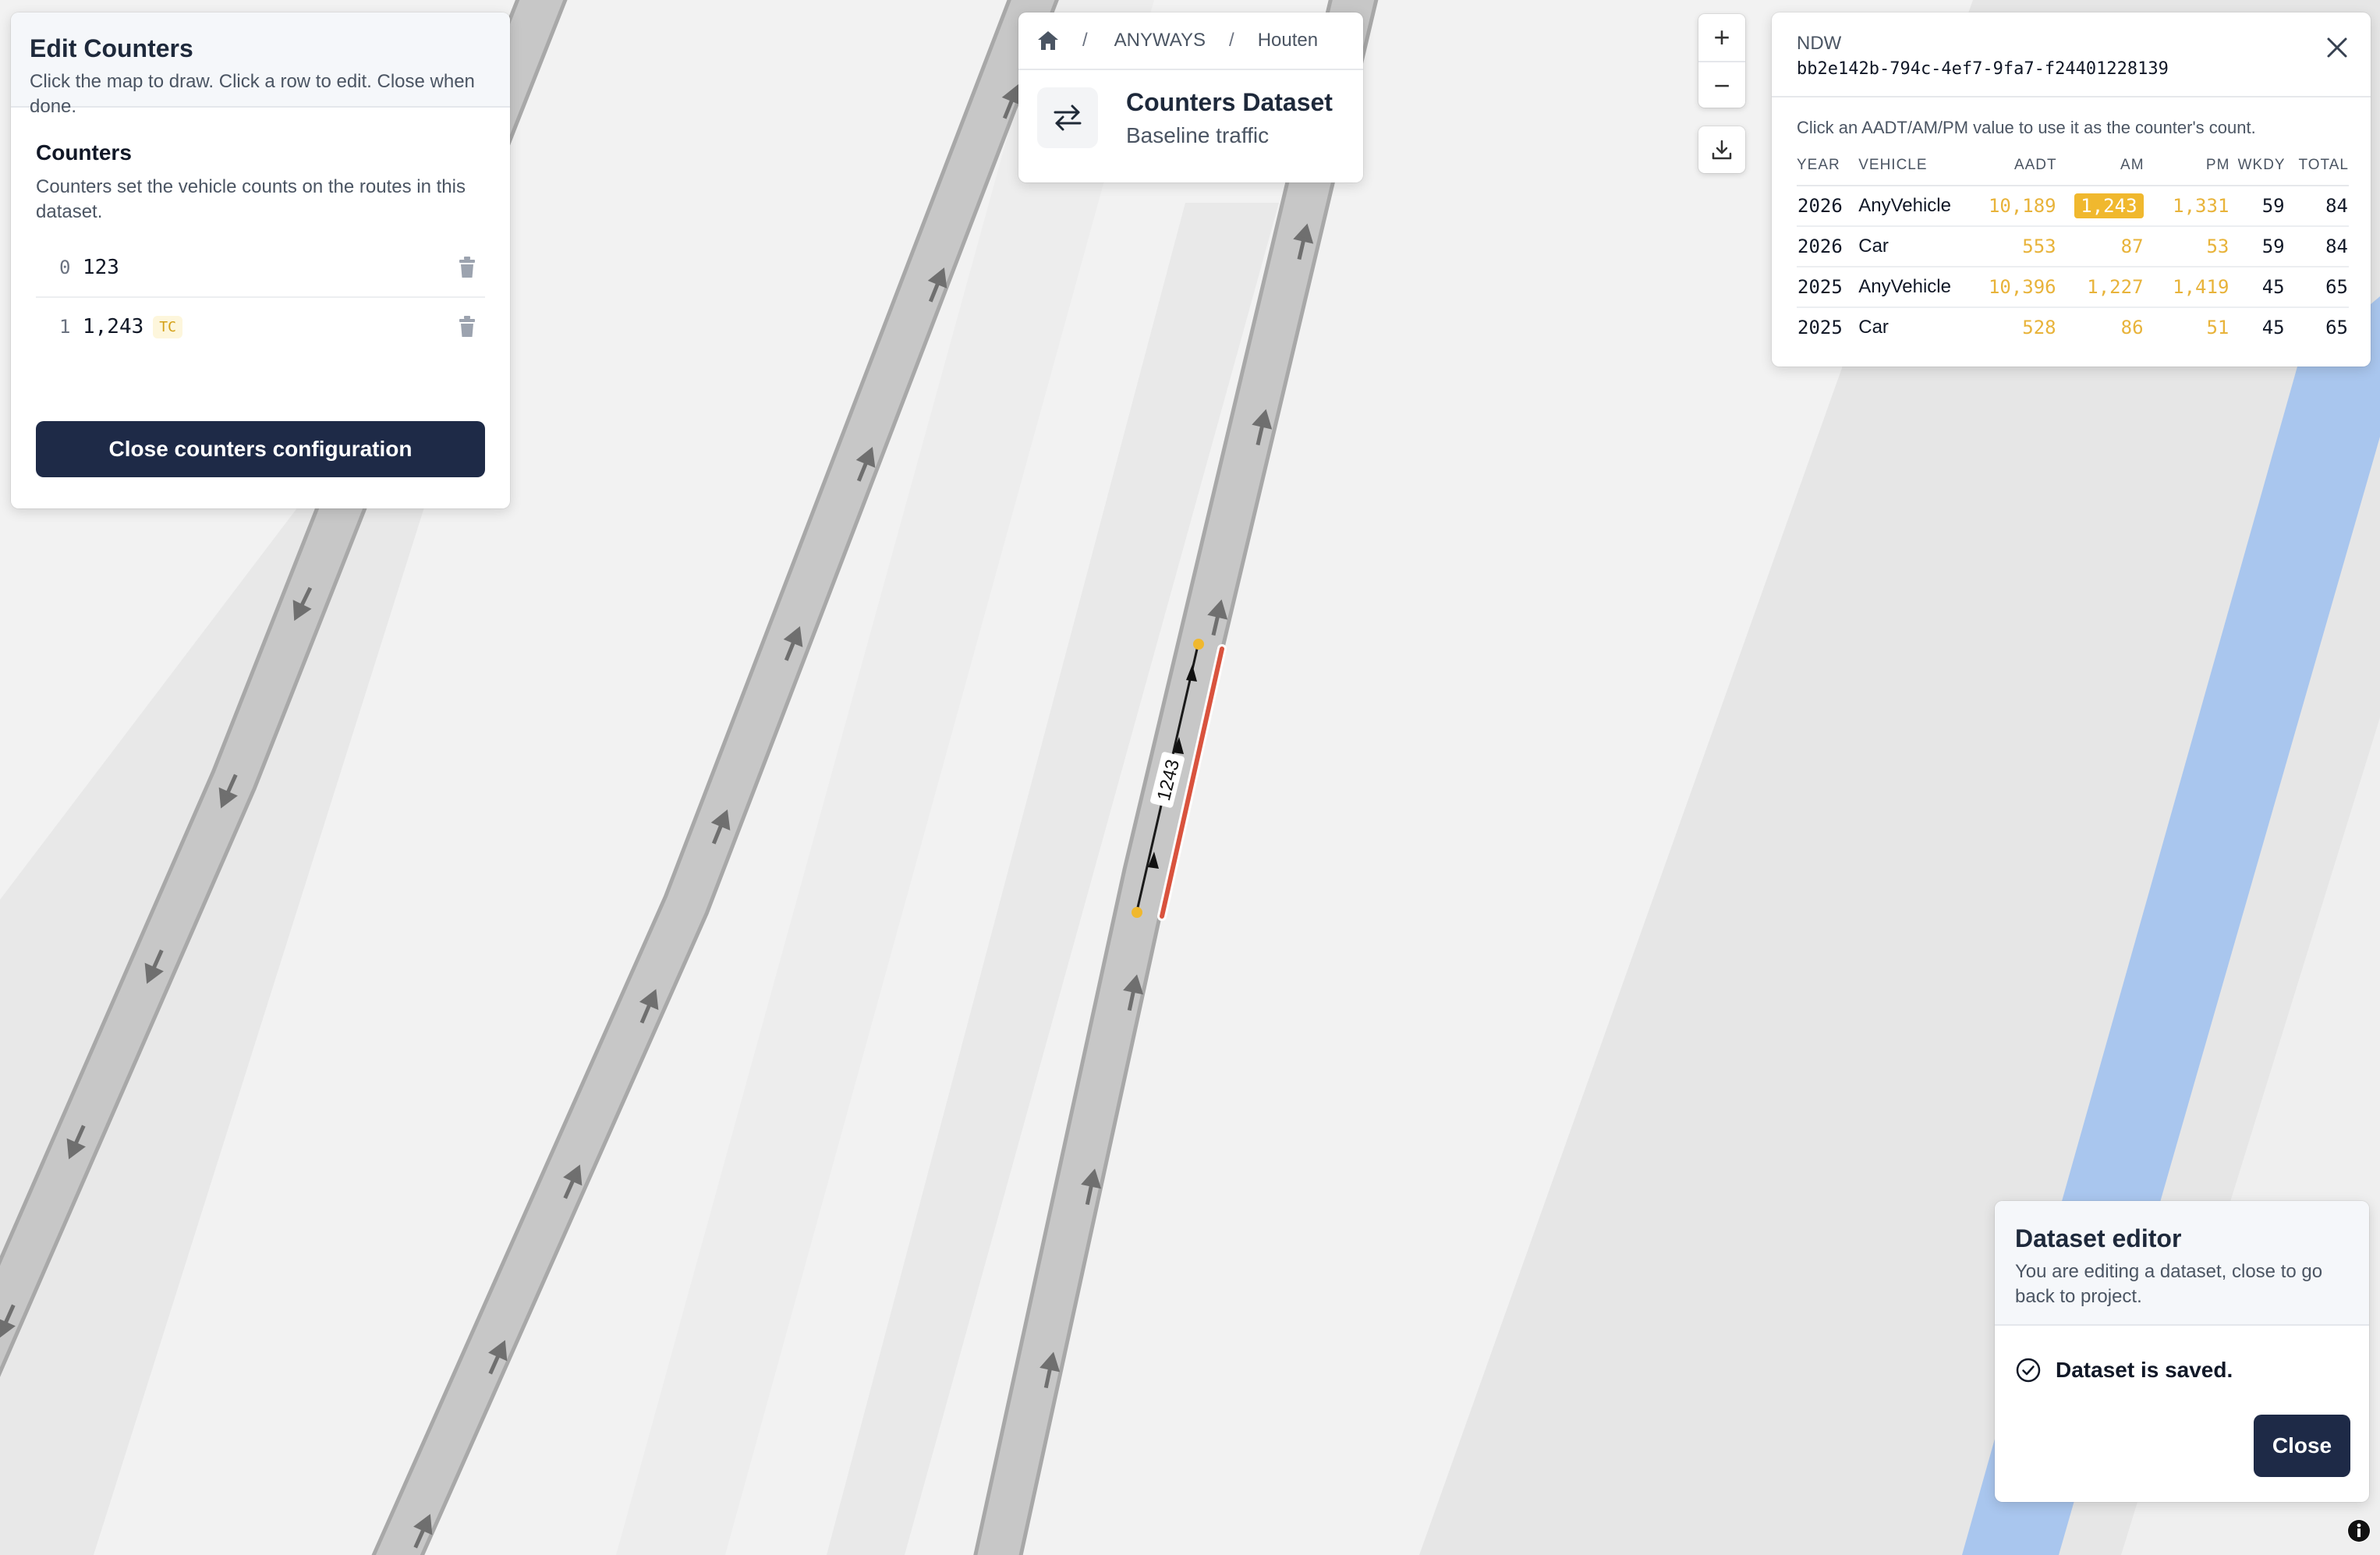 The height and width of the screenshot is (1555, 2380). What do you see at coordinates (1722, 38) in the screenshot?
I see `zoom-in-button: +` at bounding box center [1722, 38].